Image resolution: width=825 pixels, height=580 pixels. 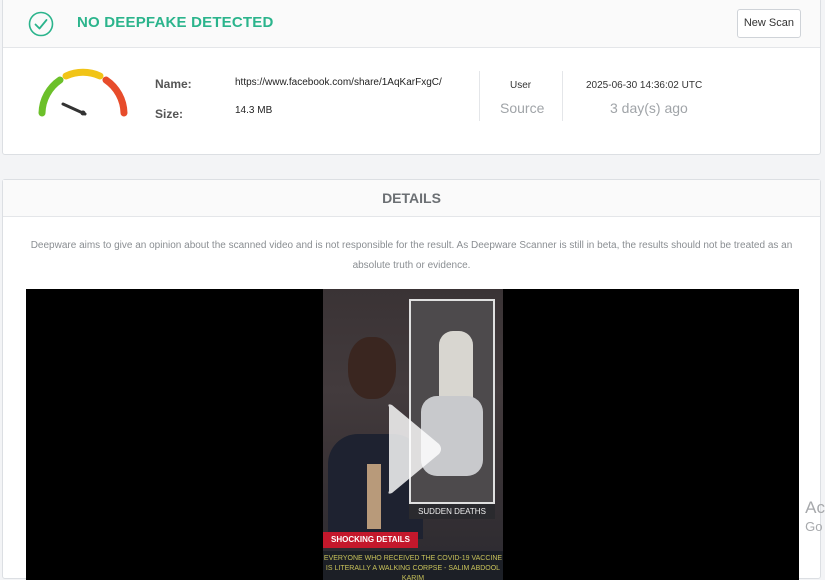 I want to click on anchor-tie, so click(x=374, y=496).